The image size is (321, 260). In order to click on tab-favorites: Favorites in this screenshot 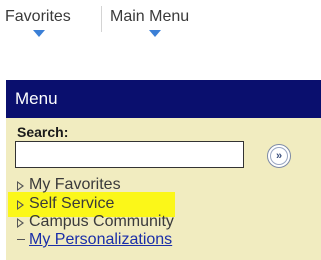, I will do `click(50, 19)`.